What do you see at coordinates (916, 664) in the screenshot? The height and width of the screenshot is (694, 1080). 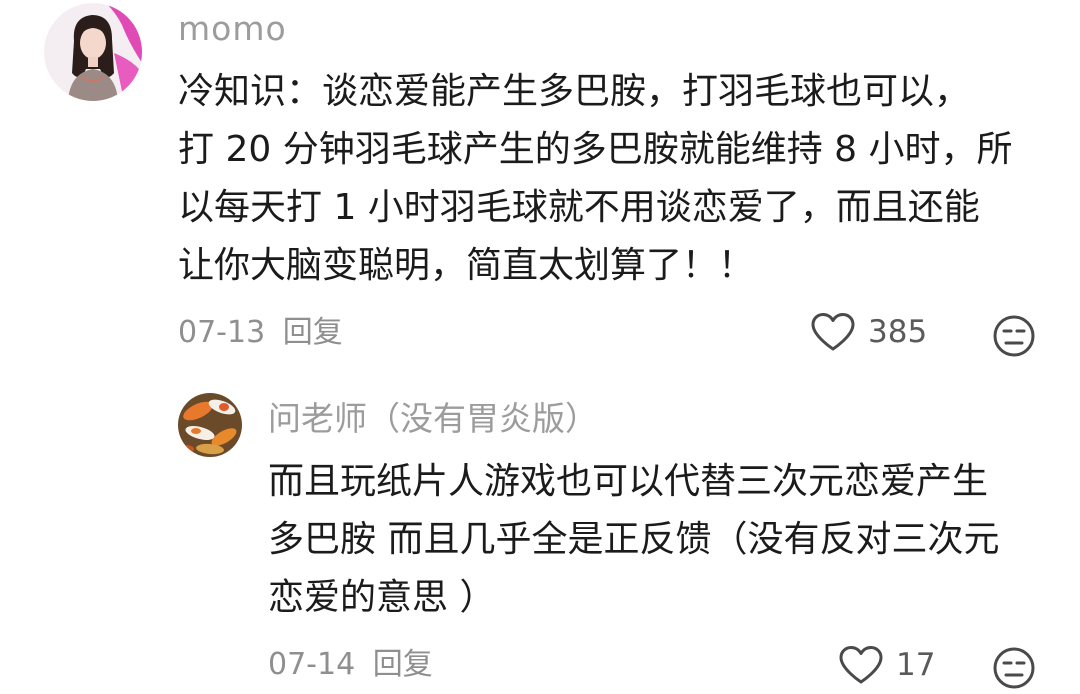 I see `like-count: 17` at bounding box center [916, 664].